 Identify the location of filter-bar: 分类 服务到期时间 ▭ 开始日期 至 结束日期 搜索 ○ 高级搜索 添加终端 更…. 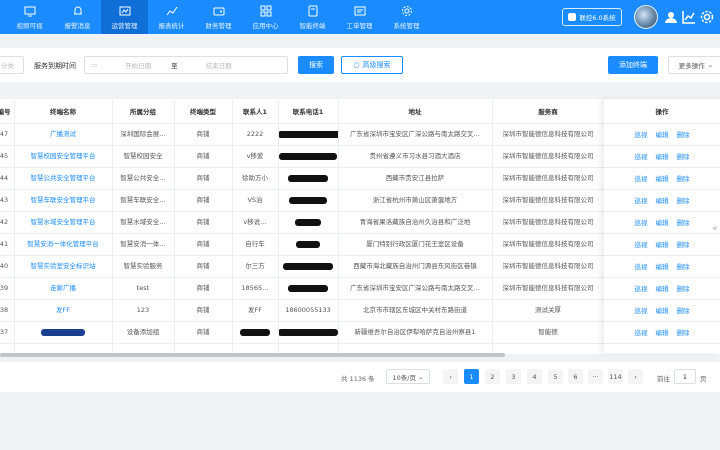
(360, 65).